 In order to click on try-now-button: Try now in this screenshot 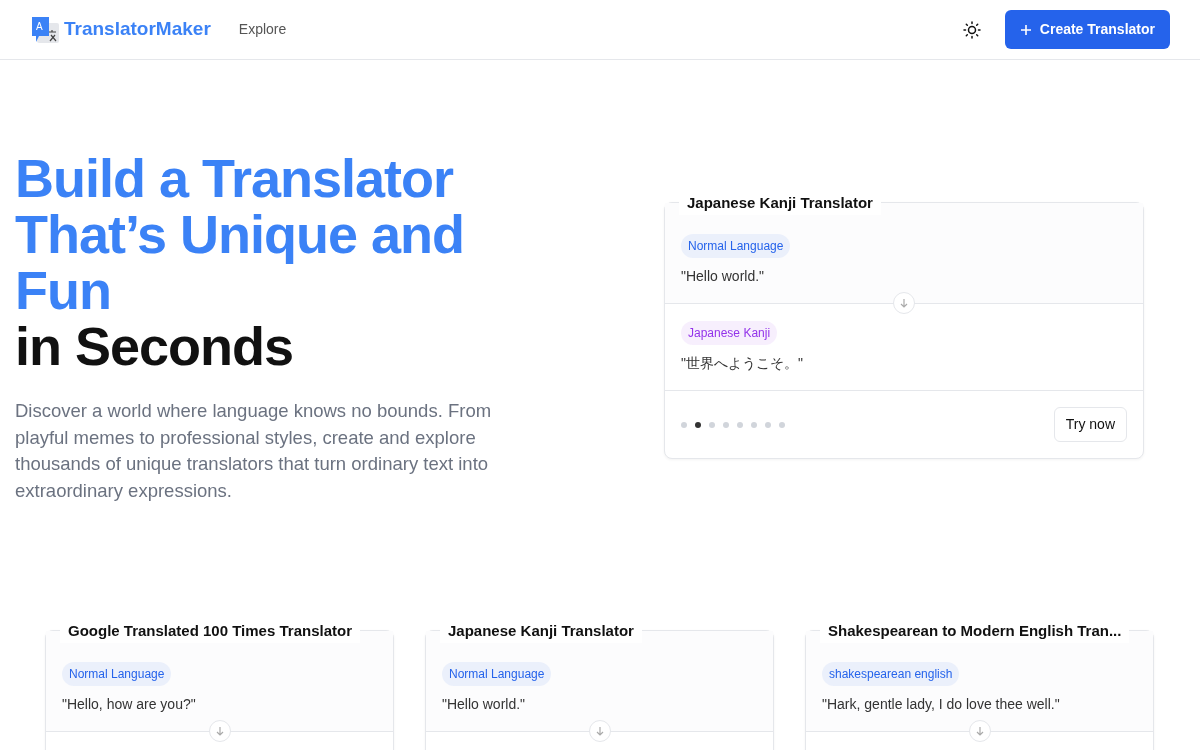, I will do `click(1090, 424)`.